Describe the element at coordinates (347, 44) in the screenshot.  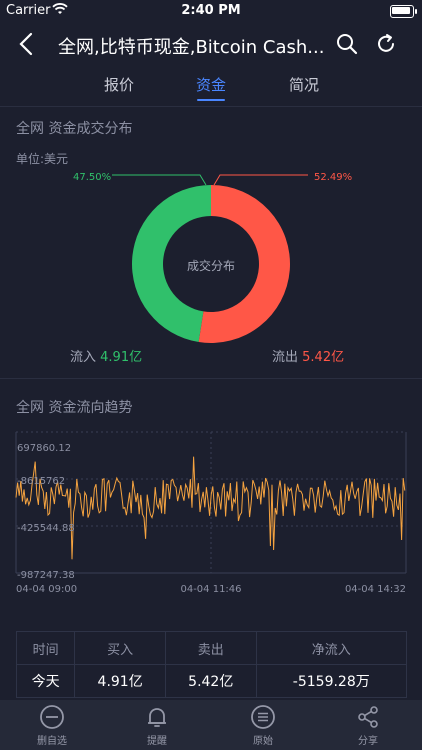
I see `search-icon` at that location.